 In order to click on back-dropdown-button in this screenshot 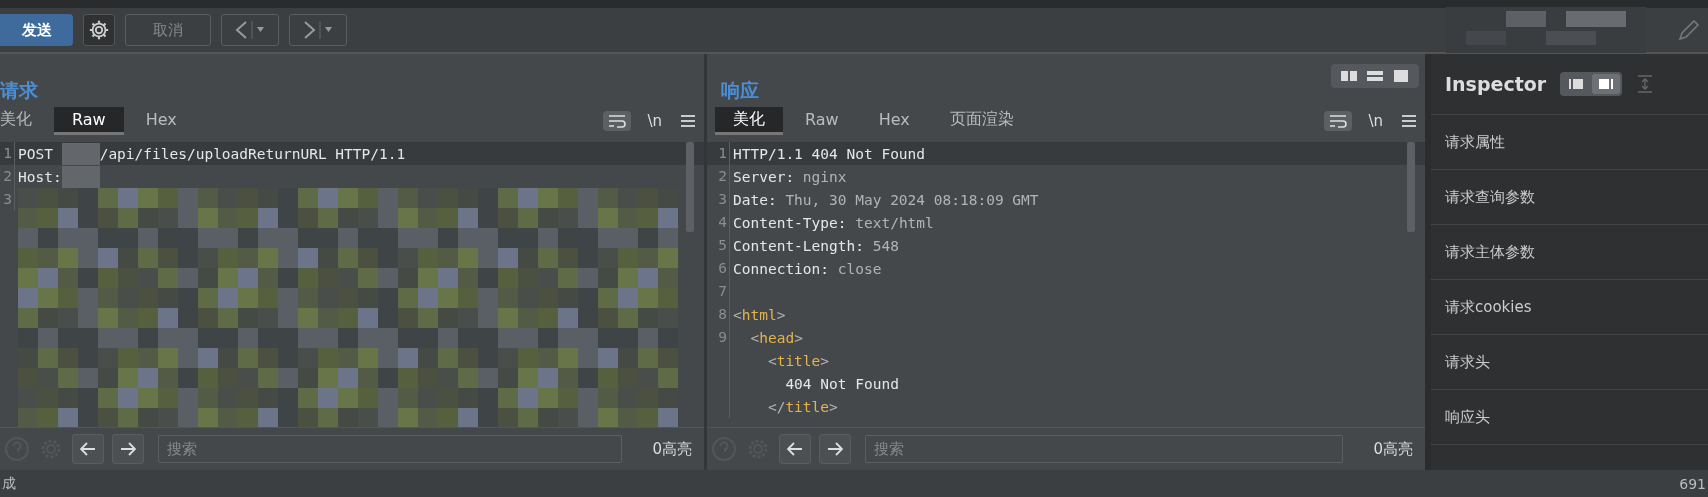, I will do `click(250, 30)`.